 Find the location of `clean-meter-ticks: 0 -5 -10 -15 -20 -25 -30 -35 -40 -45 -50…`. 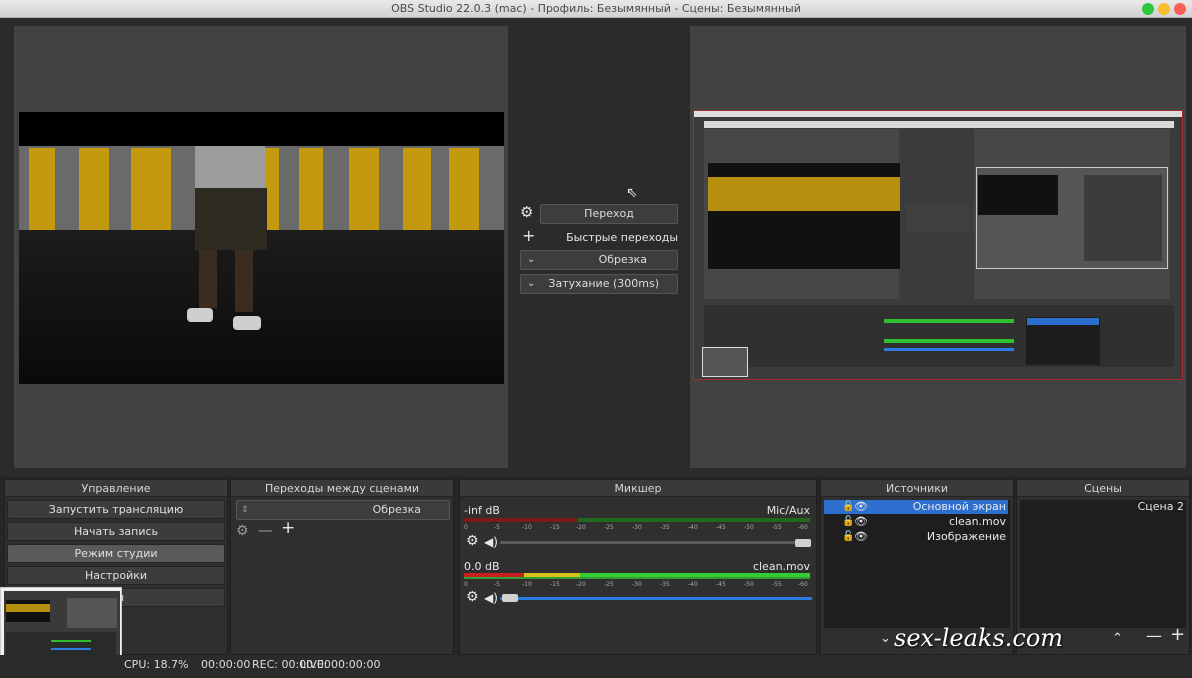

clean-meter-ticks: 0 -5 -10 -15 -20 -25 -30 -35 -40 -45 -50… is located at coordinates (636, 584).